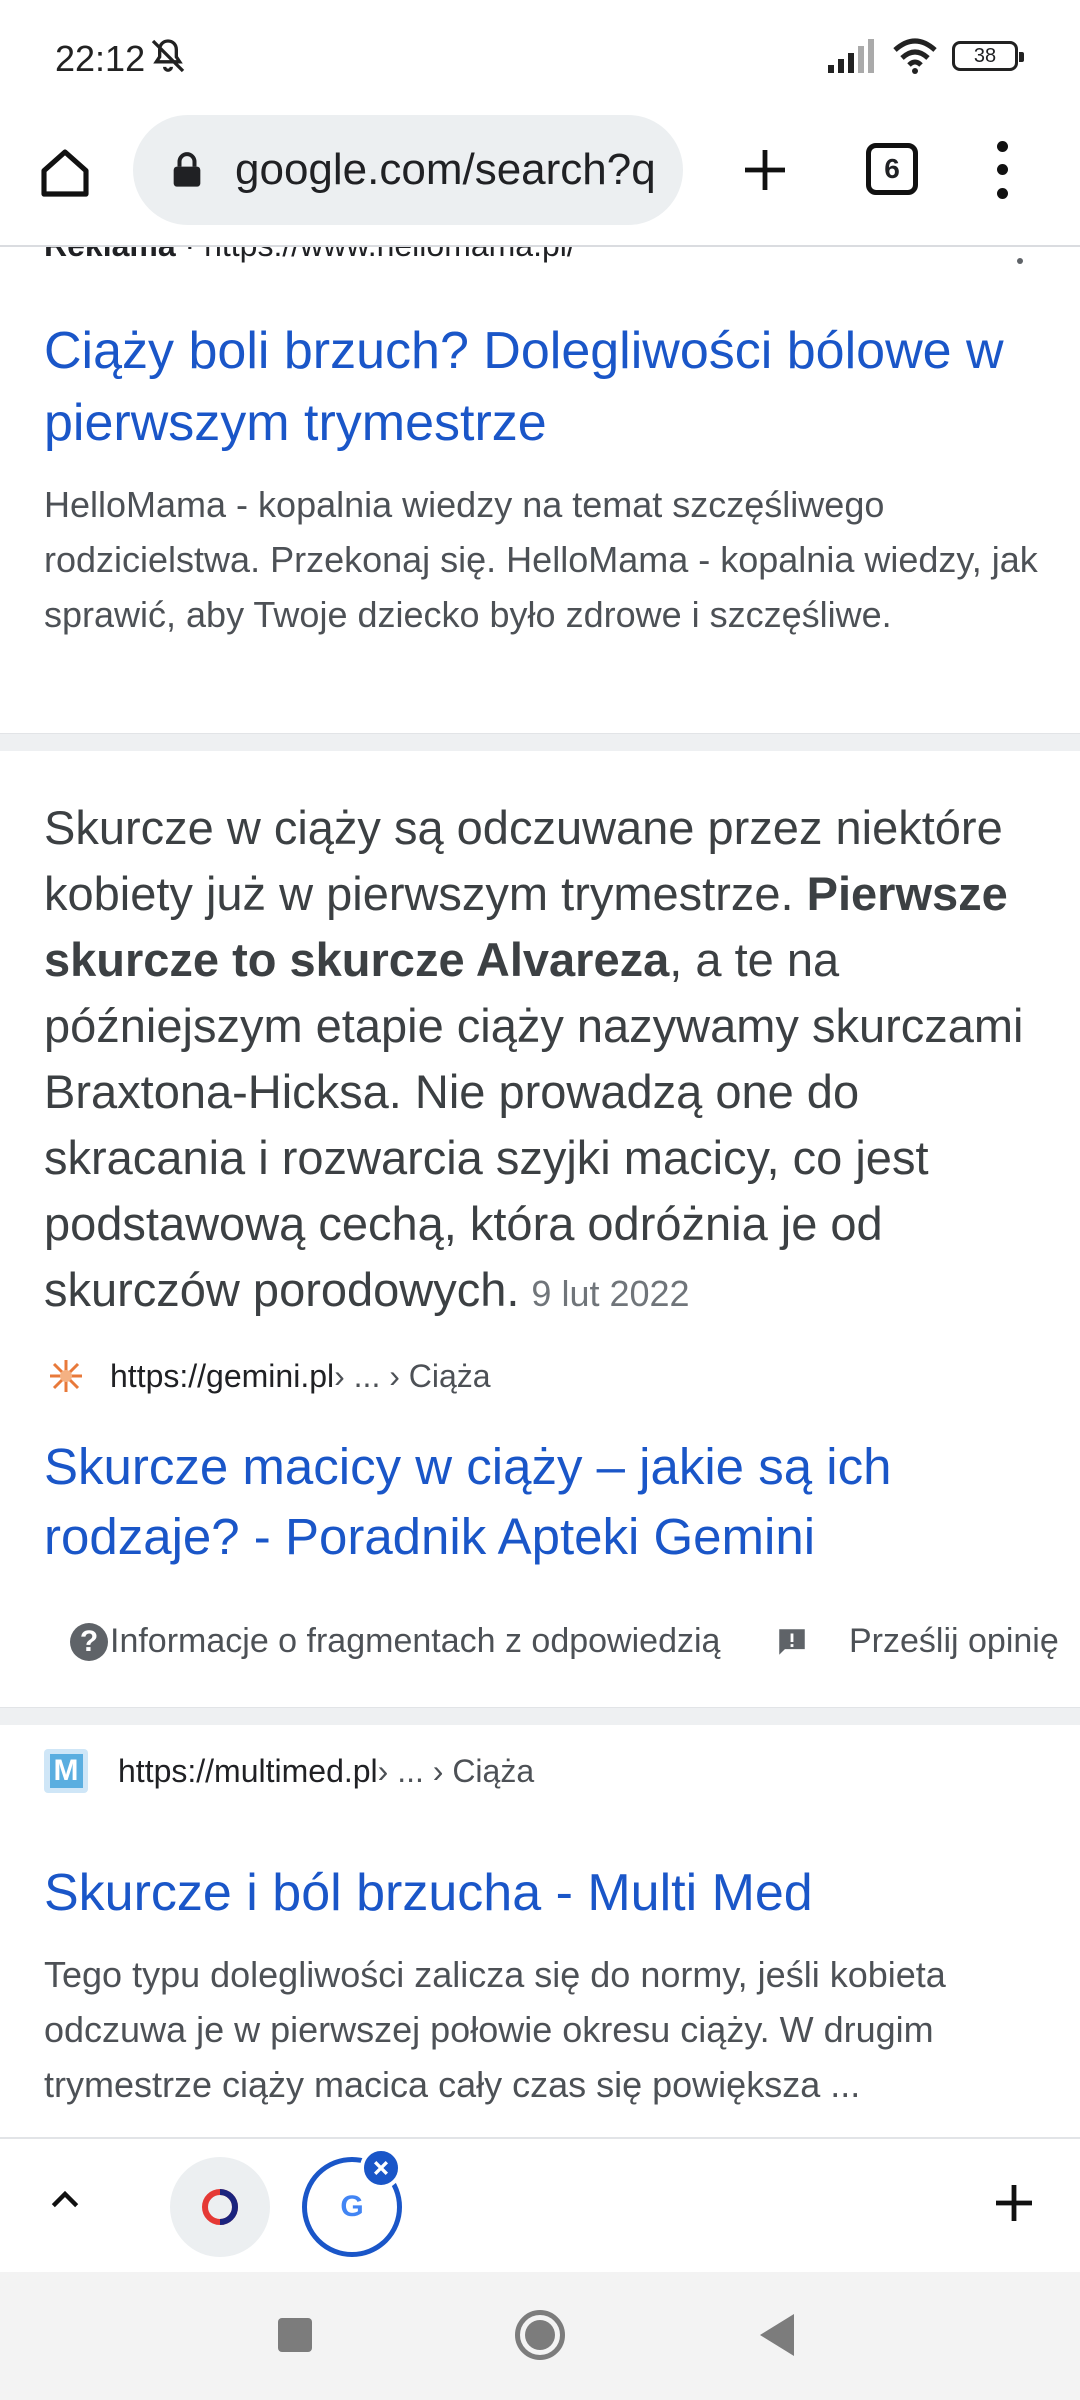 The height and width of the screenshot is (2400, 1080). What do you see at coordinates (851, 56) in the screenshot?
I see `signal-icon` at bounding box center [851, 56].